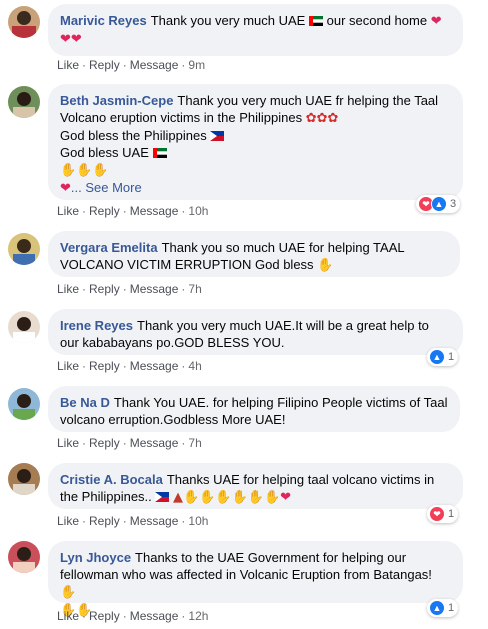 Image resolution: width=488 pixels, height=629 pixels. I want to click on comment-author: Be Na D, so click(85, 402).